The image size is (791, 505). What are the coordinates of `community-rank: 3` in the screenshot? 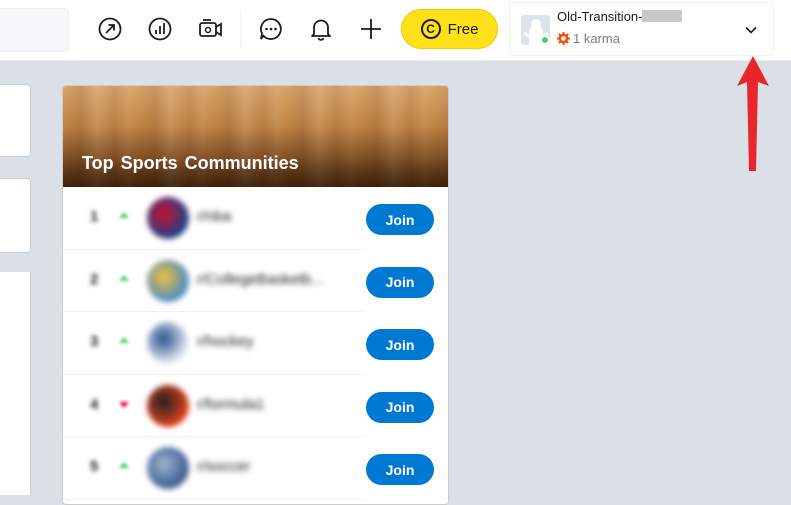 It's located at (94, 341).